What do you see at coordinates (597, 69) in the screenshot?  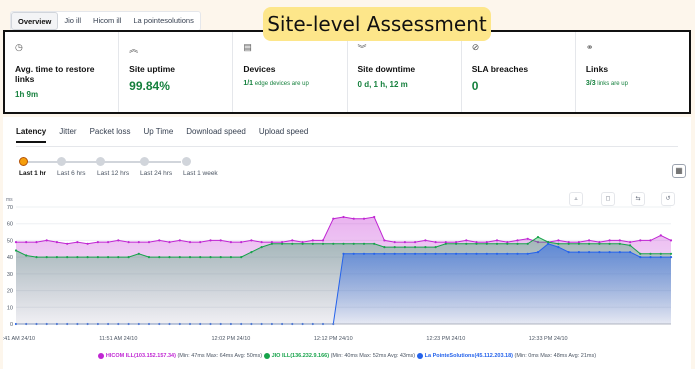 I see `kpi-label: Links` at bounding box center [597, 69].